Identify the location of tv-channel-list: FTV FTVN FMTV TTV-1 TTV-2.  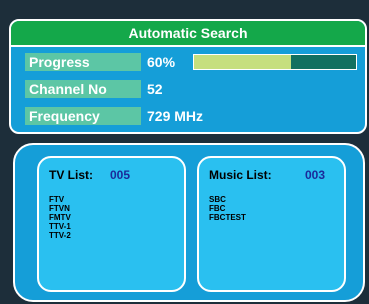
(60, 217).